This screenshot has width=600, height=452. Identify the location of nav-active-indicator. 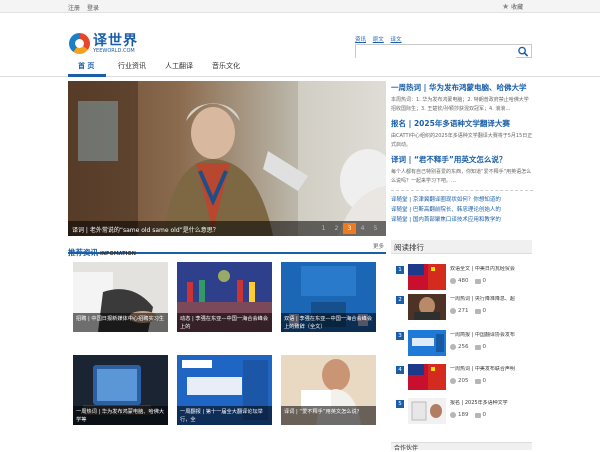
(87, 75).